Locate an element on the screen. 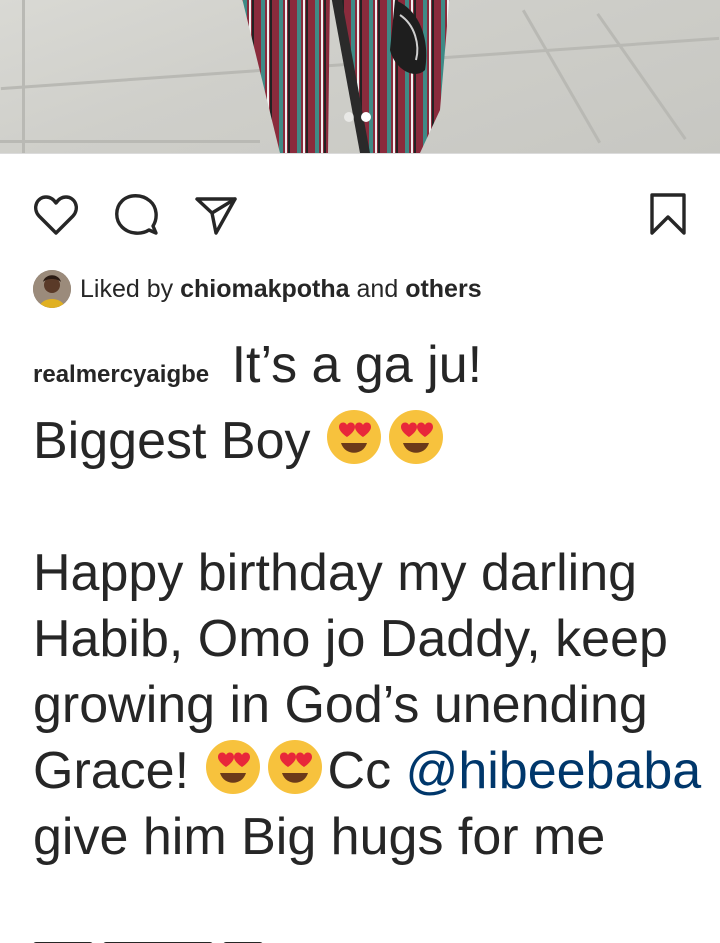 This screenshot has width=720, height=943. save-button is located at coordinates (668, 214).